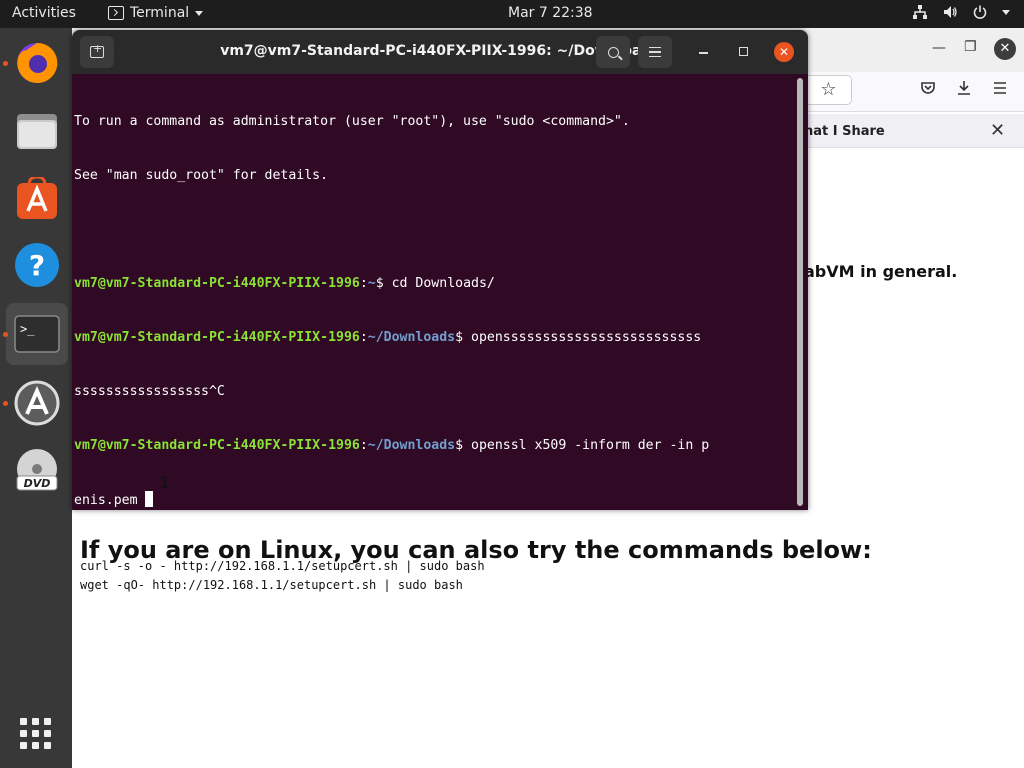 The width and height of the screenshot is (1024, 768). I want to click on mouse-ibeam-cursor-icon: I, so click(165, 482).